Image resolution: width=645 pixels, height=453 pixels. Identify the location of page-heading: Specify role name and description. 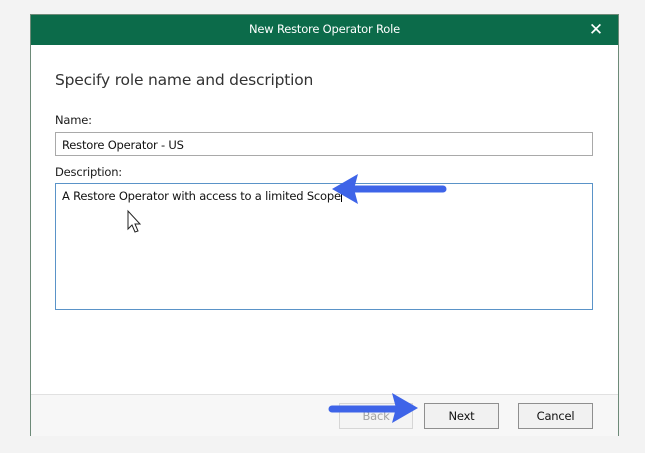
(184, 80).